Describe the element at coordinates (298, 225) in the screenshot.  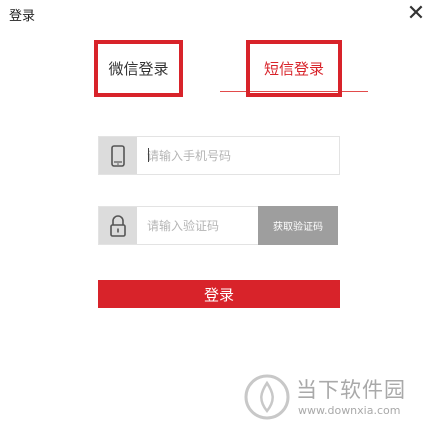
I see `get-code-button: 获取验证码` at that location.